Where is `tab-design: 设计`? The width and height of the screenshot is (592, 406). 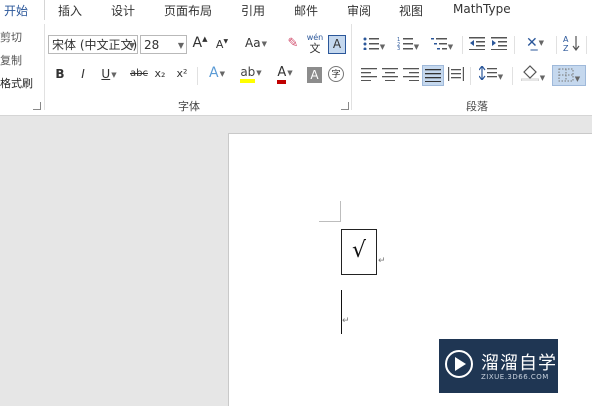 tab-design: 设计 is located at coordinates (123, 10).